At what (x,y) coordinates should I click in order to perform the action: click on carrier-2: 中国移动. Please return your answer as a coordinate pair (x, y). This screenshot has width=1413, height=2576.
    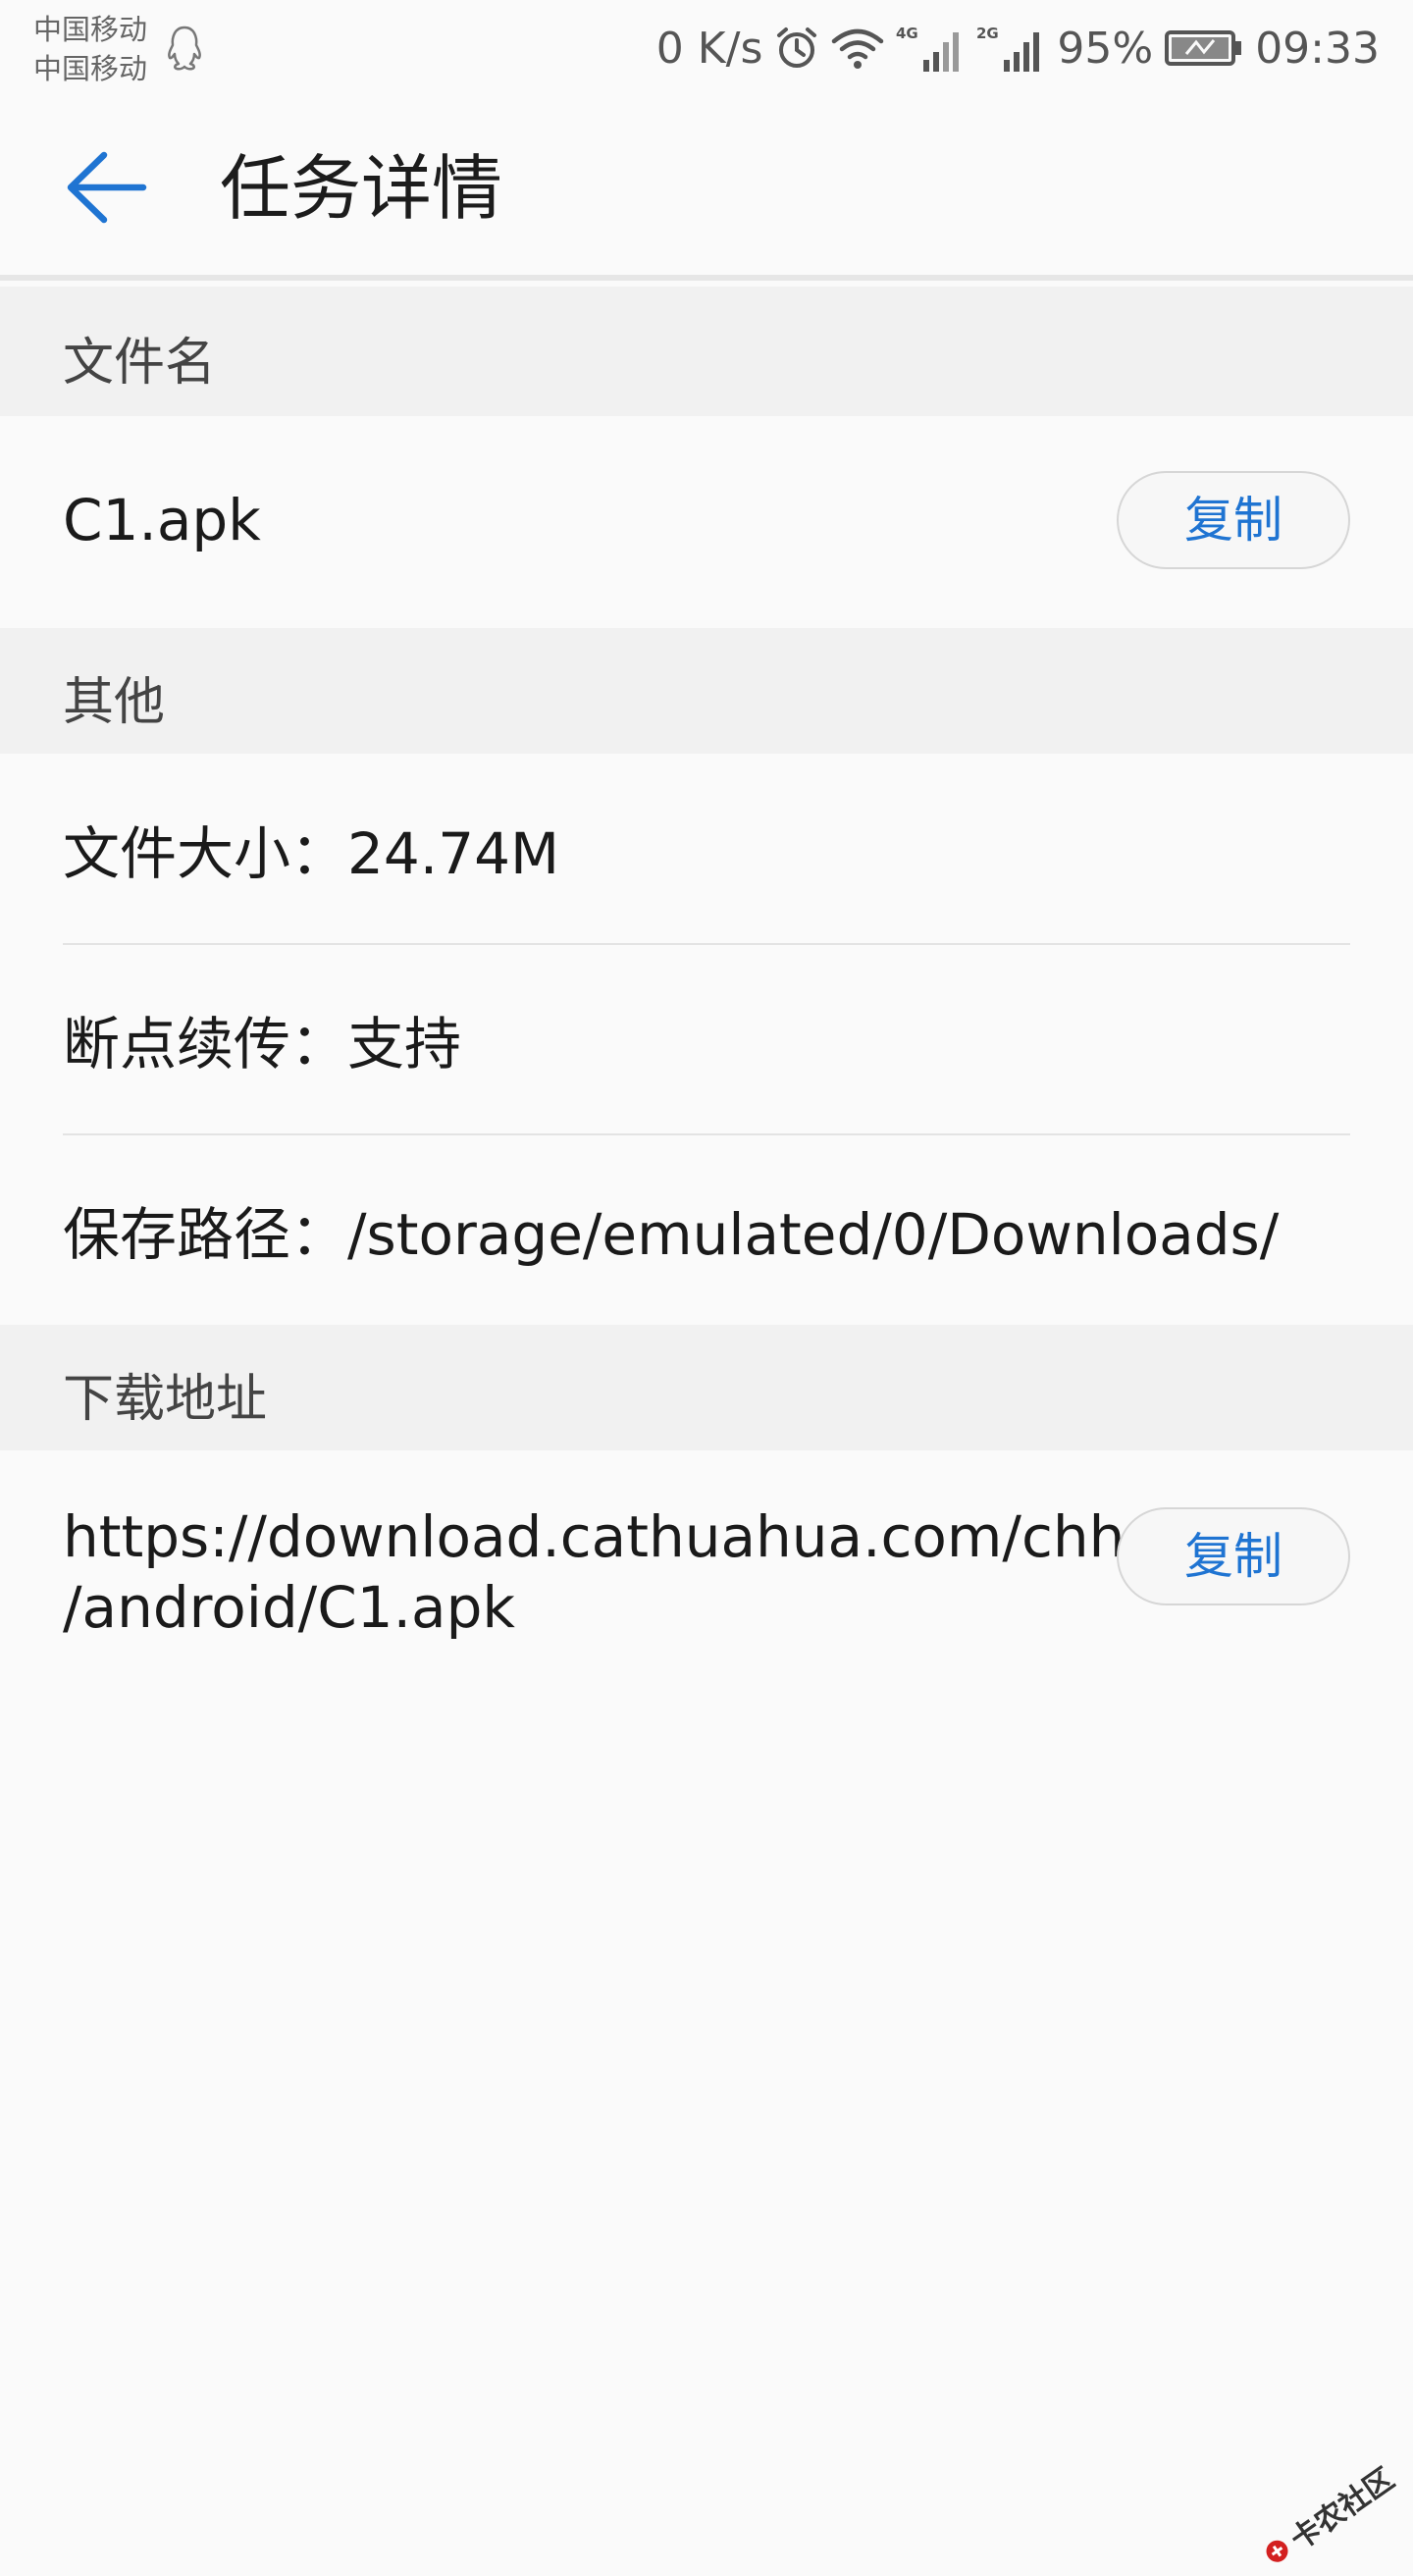
    Looking at the image, I should click on (90, 68).